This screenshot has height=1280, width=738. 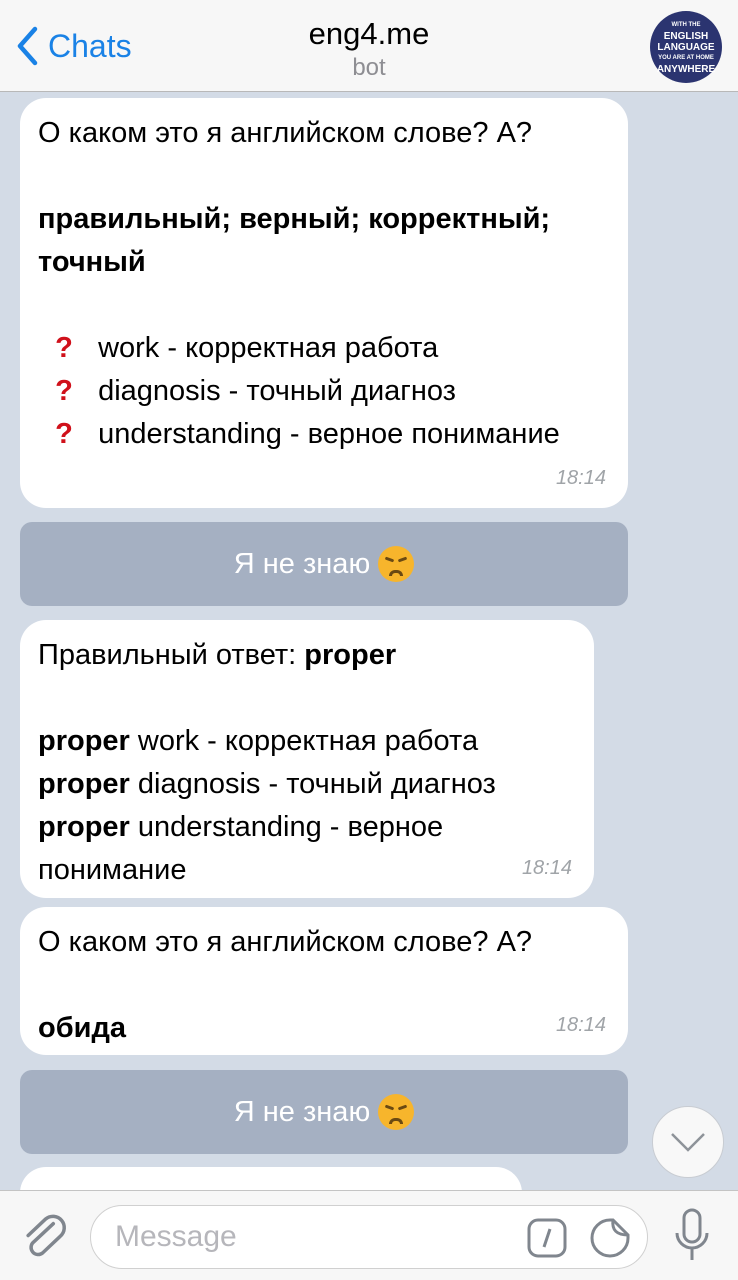 What do you see at coordinates (686, 36) in the screenshot?
I see `avatar-text: ENGLISH` at bounding box center [686, 36].